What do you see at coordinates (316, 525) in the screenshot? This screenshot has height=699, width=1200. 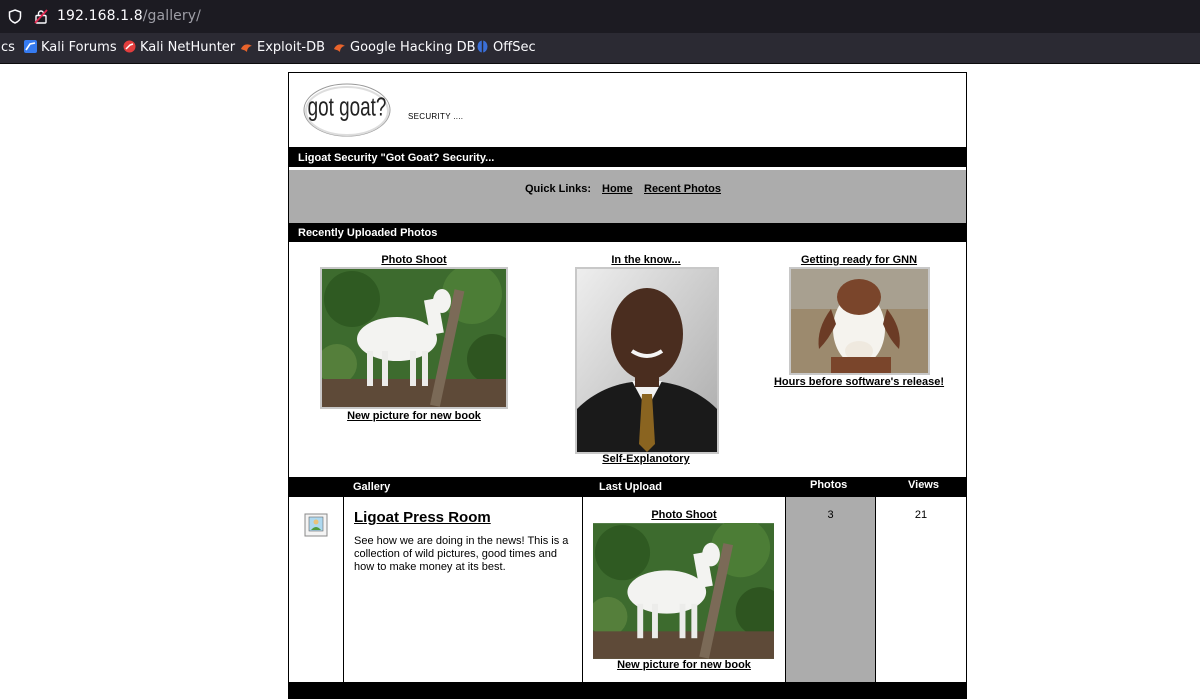 I see `gallery-photo-icon` at bounding box center [316, 525].